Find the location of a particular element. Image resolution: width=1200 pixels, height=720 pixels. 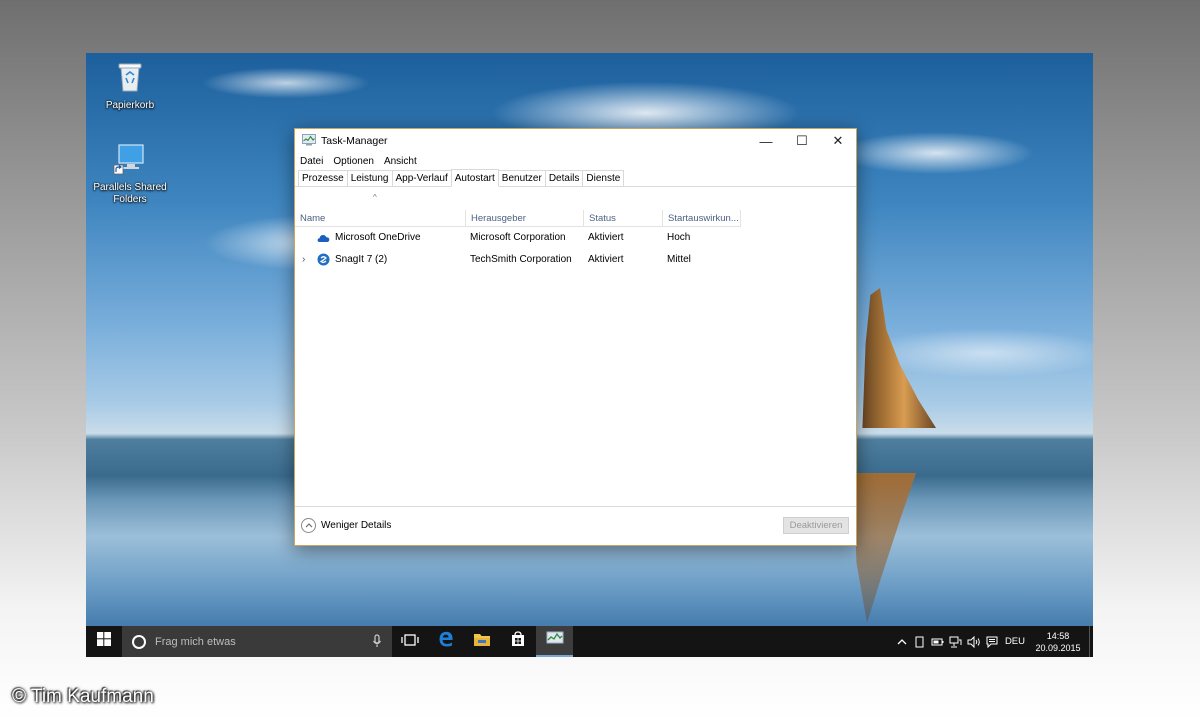

sort-ascending-icon: ^ is located at coordinates (375, 197).